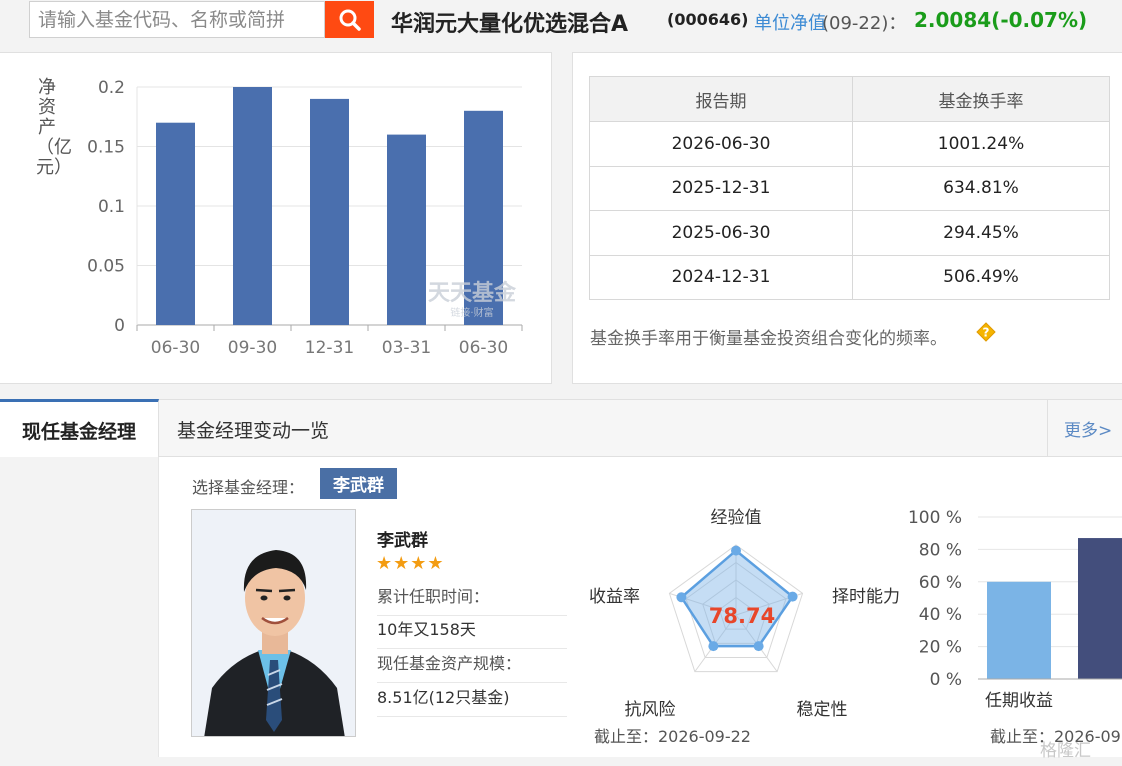  I want to click on select-manager-label: 选择基金经理：, so click(248, 487).